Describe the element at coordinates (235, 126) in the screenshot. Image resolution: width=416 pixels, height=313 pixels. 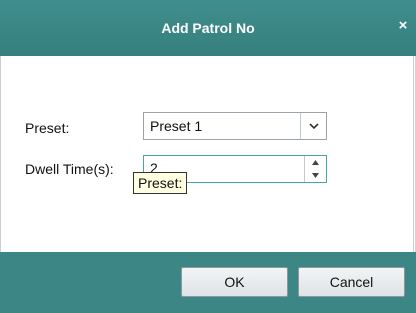
I see `preset-select: Preset 1` at that location.